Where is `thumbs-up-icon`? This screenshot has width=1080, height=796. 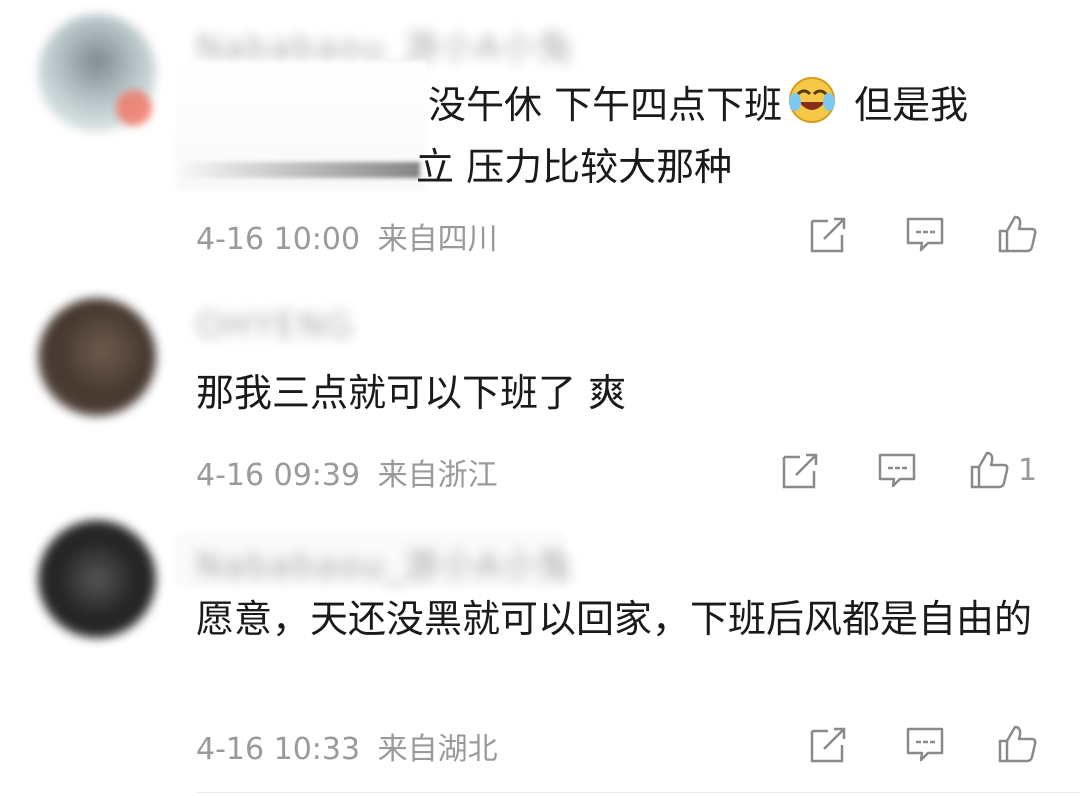
thumbs-up-icon is located at coordinates (1017, 744).